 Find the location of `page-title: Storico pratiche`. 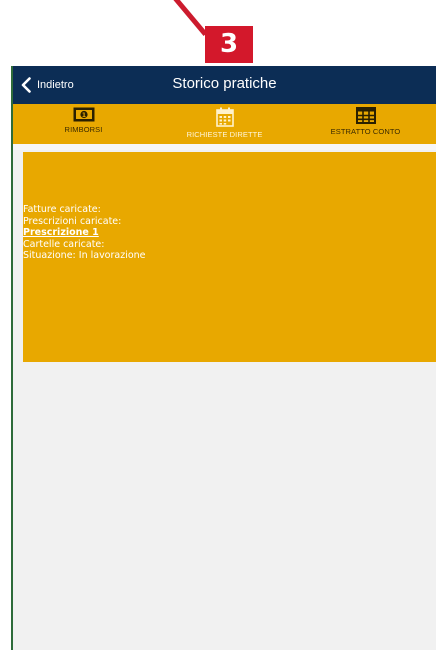

page-title: Storico pratiche is located at coordinates (224, 83).